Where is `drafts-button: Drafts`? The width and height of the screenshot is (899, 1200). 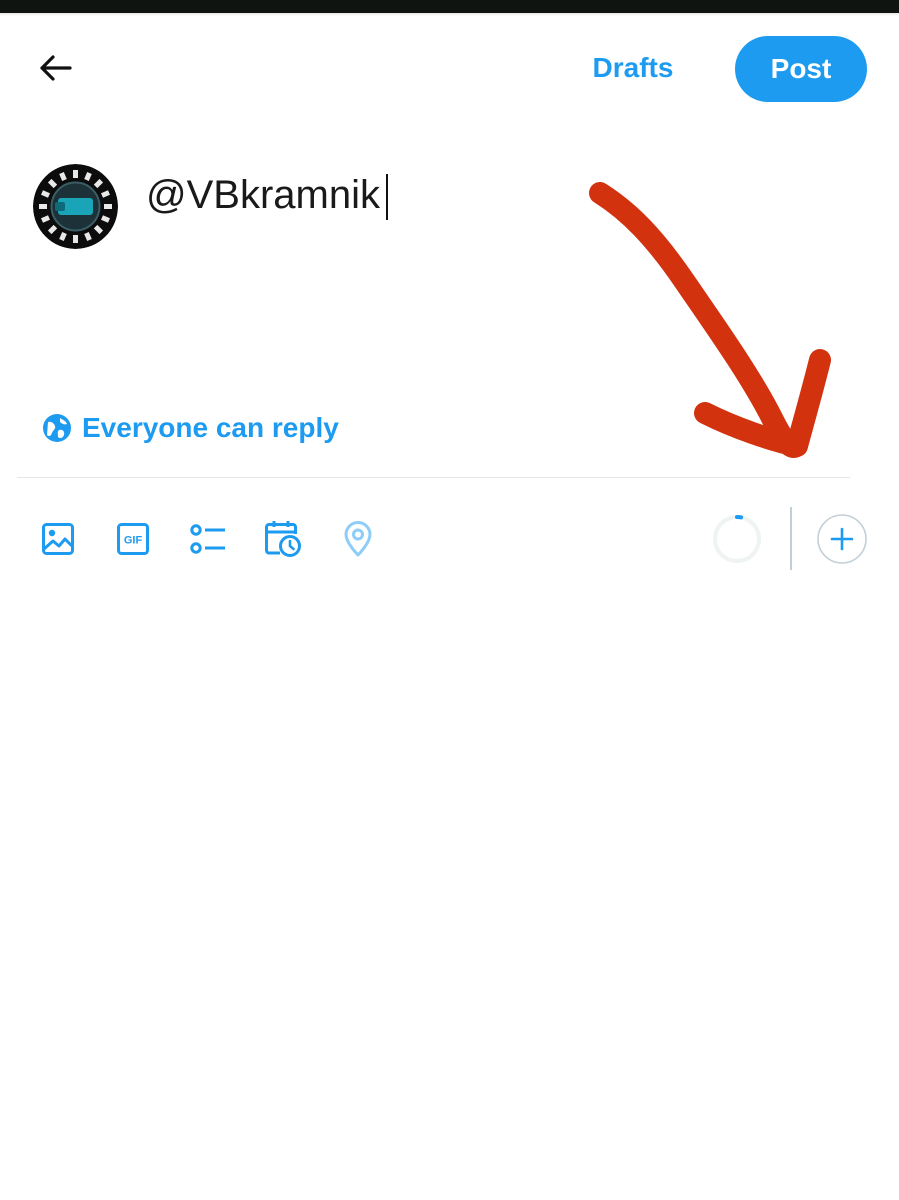
drafts-button: Drafts is located at coordinates (633, 68).